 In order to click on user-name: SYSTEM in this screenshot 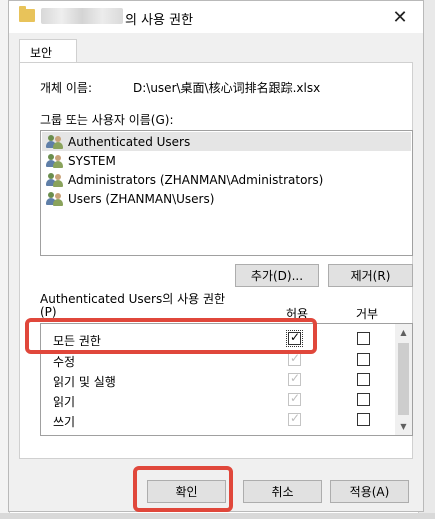, I will do `click(92, 160)`.